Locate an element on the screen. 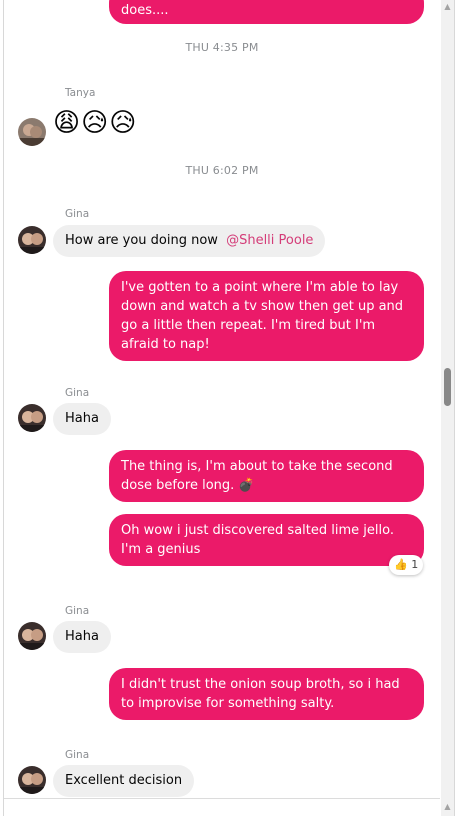 The image size is (457, 816). timestamp: THU 4:35 PM is located at coordinates (222, 47).